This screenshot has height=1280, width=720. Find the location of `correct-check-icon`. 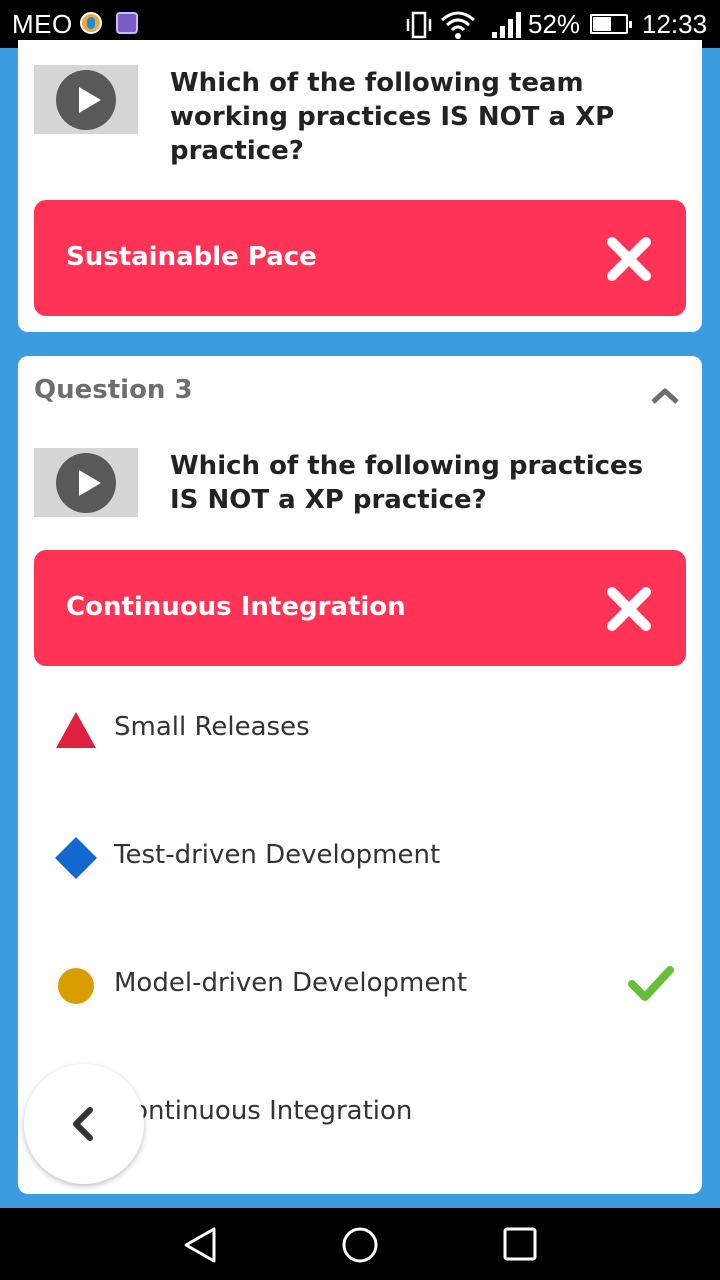

correct-check-icon is located at coordinates (651, 983).